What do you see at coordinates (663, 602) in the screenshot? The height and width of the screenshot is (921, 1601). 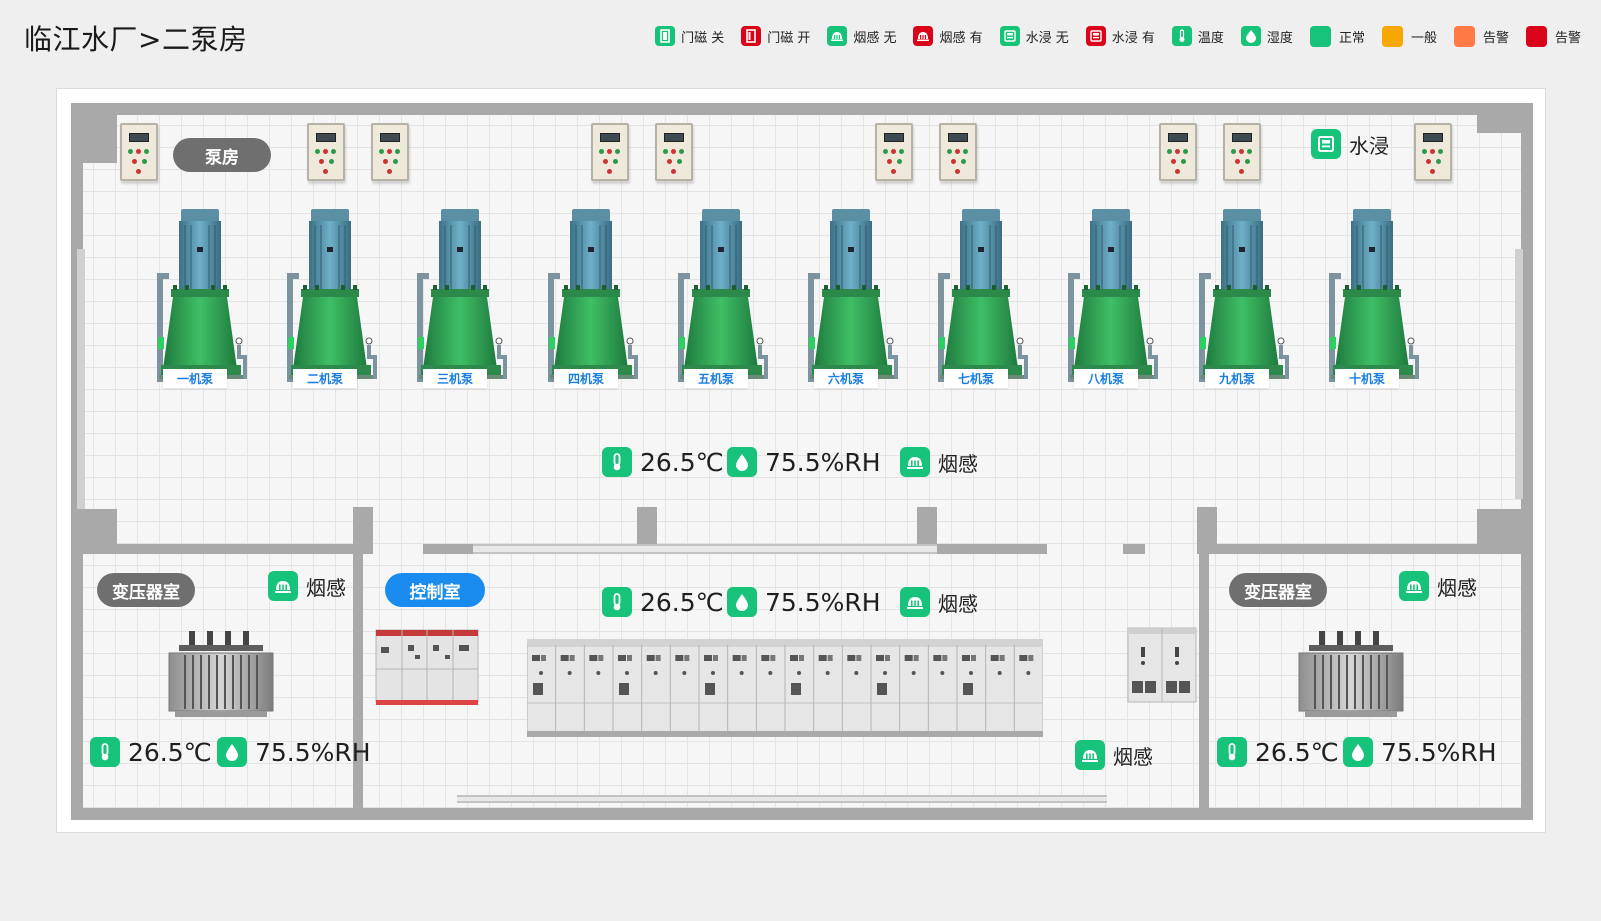 I see `control-room-temp-sensor: 26.5℃` at bounding box center [663, 602].